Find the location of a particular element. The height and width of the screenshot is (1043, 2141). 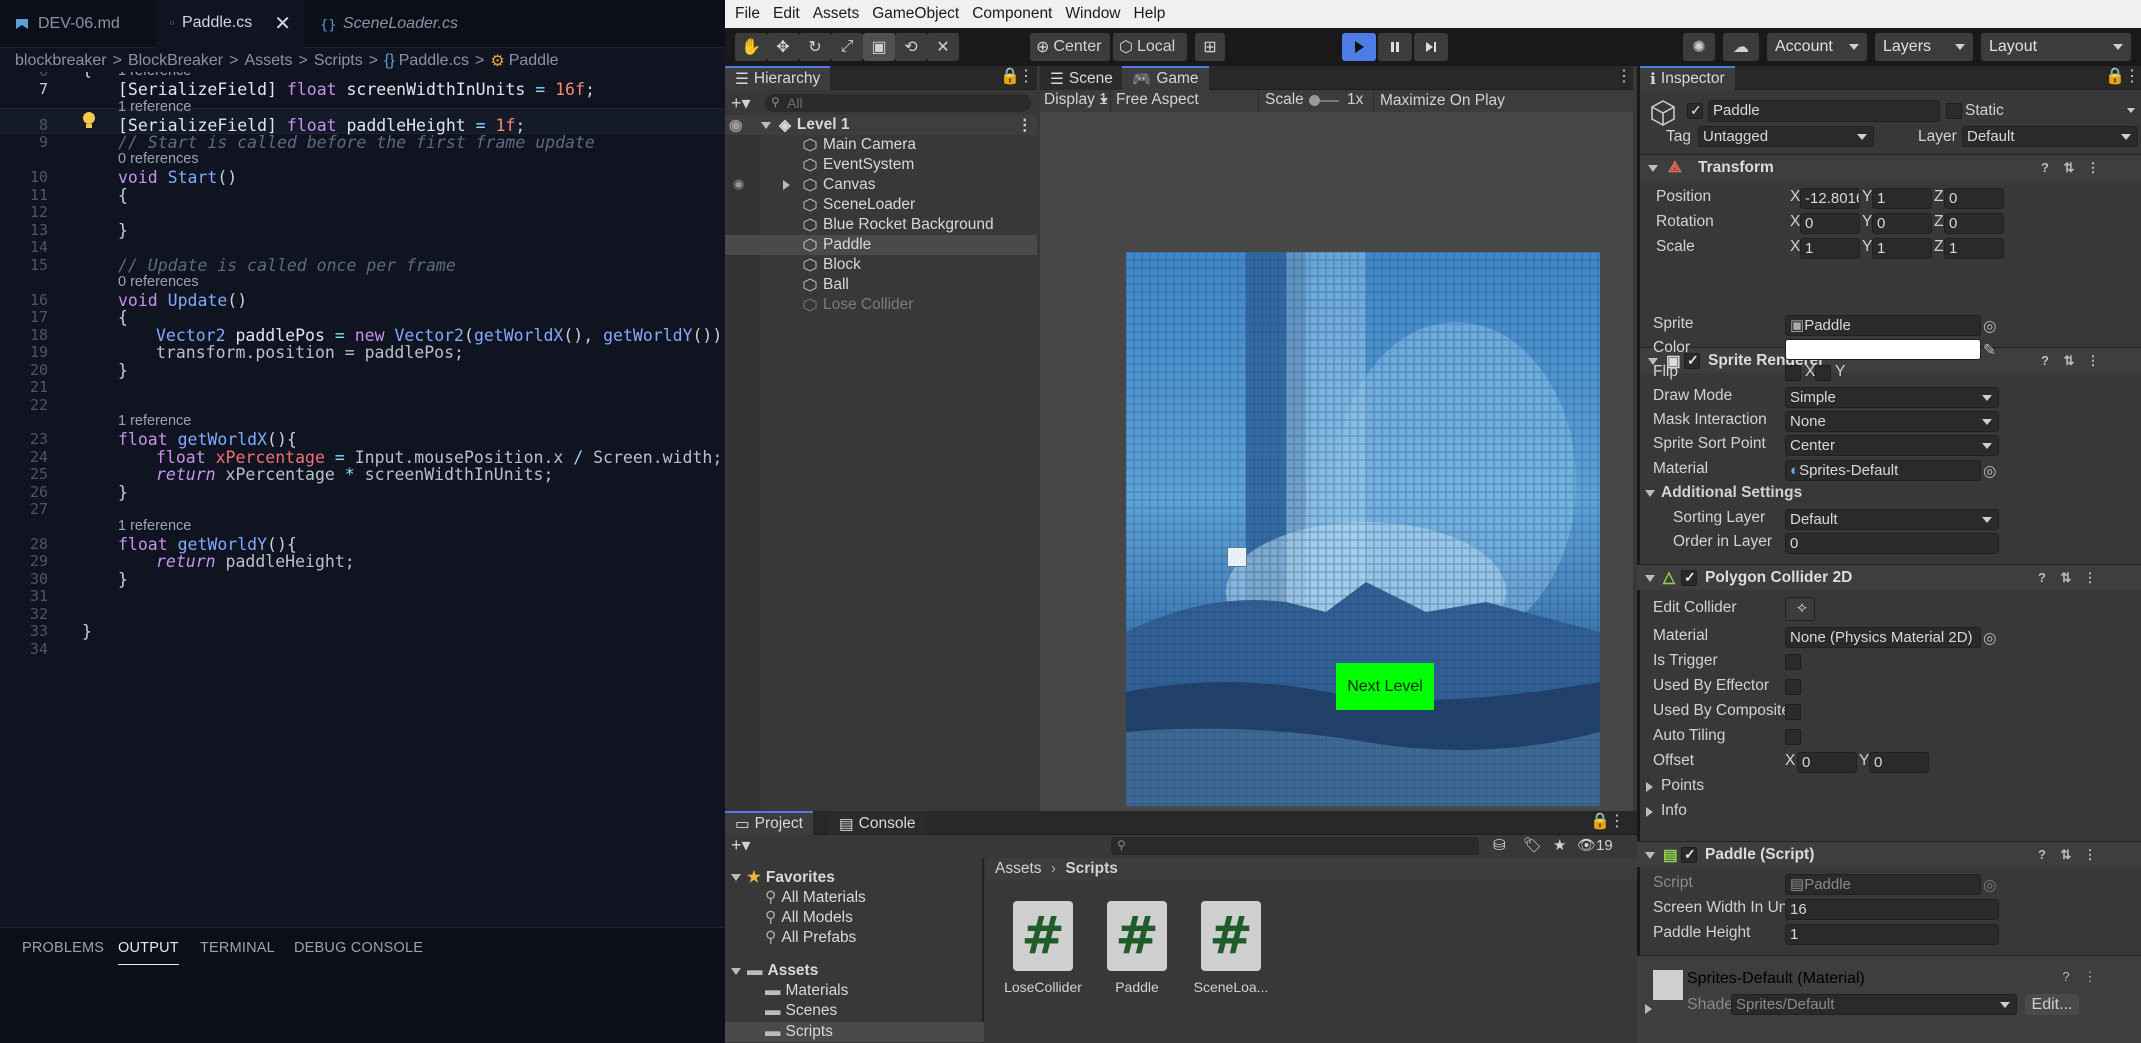

hand-tool-icon: ✋ is located at coordinates (751, 47).